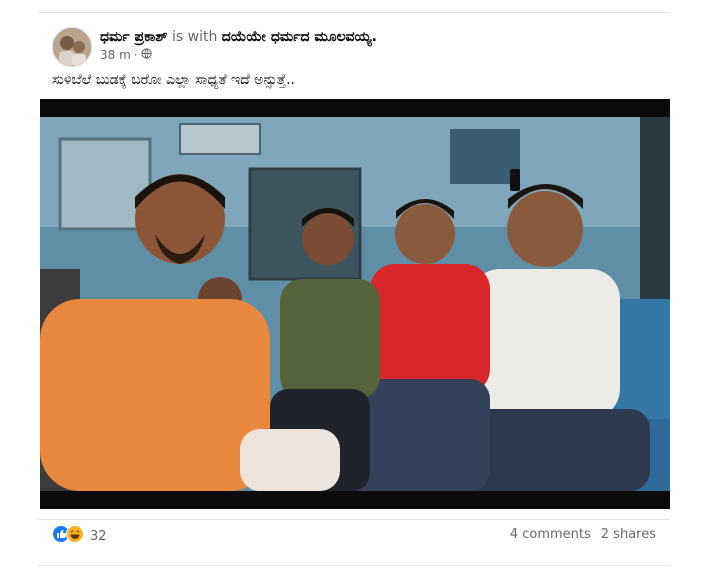 This screenshot has height=581, width=705. Describe the element at coordinates (194, 37) in the screenshot. I see `with-text: is with` at that location.